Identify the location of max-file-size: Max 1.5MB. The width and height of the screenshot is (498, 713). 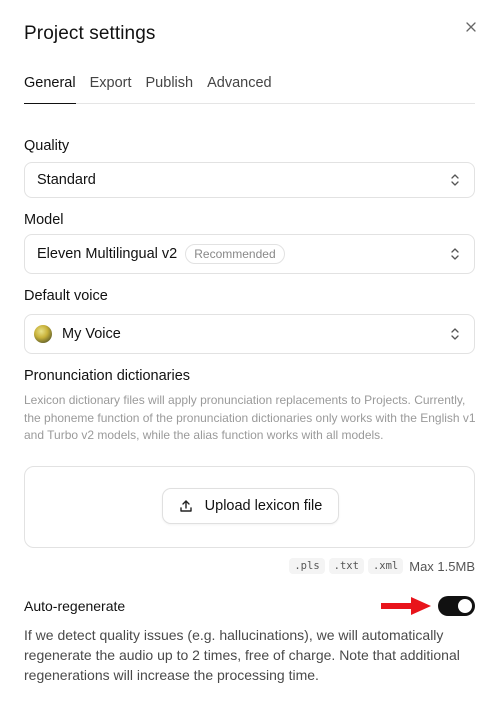
(442, 566).